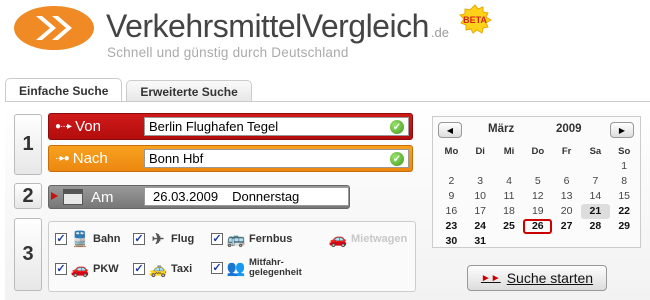 This screenshot has height=300, width=650. What do you see at coordinates (624, 226) in the screenshot?
I see `calendar-day: 29` at bounding box center [624, 226].